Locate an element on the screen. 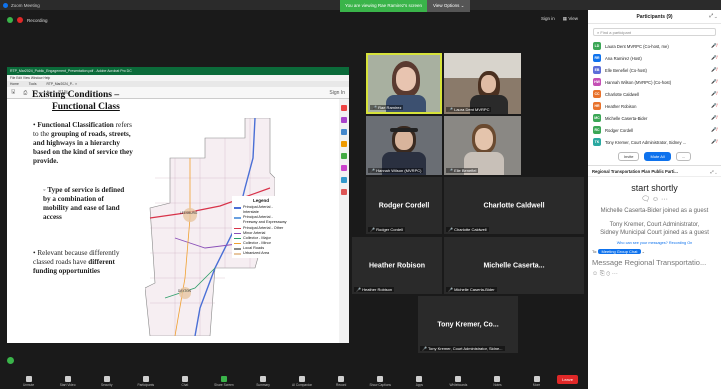 This screenshot has width=721, height=389. video-tile-charlotte-caldwell: Charlotte Caldwell 🎤 Charlotte Caldwell is located at coordinates (514, 205).